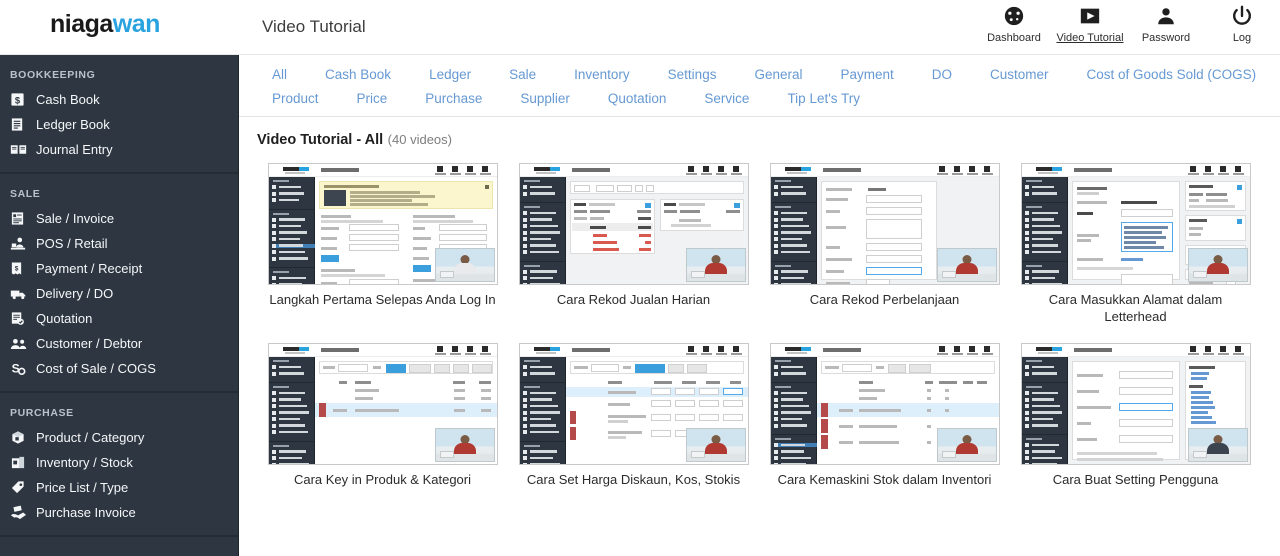 This screenshot has height=556, width=1280. I want to click on category-link-do: DO, so click(942, 74).